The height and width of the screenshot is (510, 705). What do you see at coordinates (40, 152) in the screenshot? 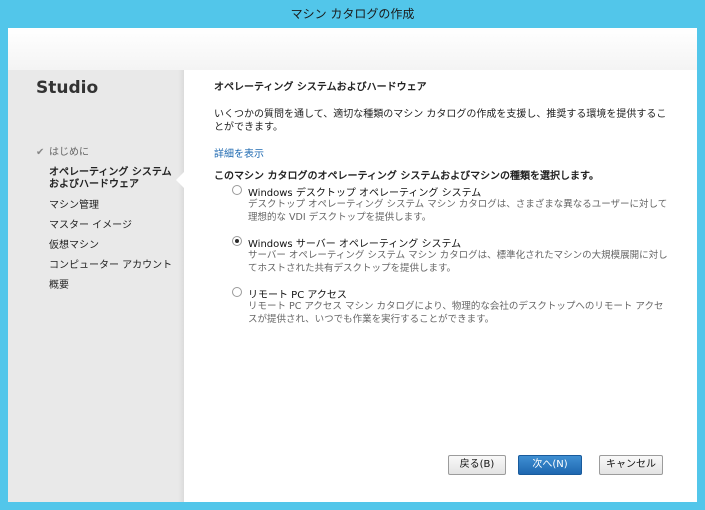
I see `check-icon: ✔` at bounding box center [40, 152].